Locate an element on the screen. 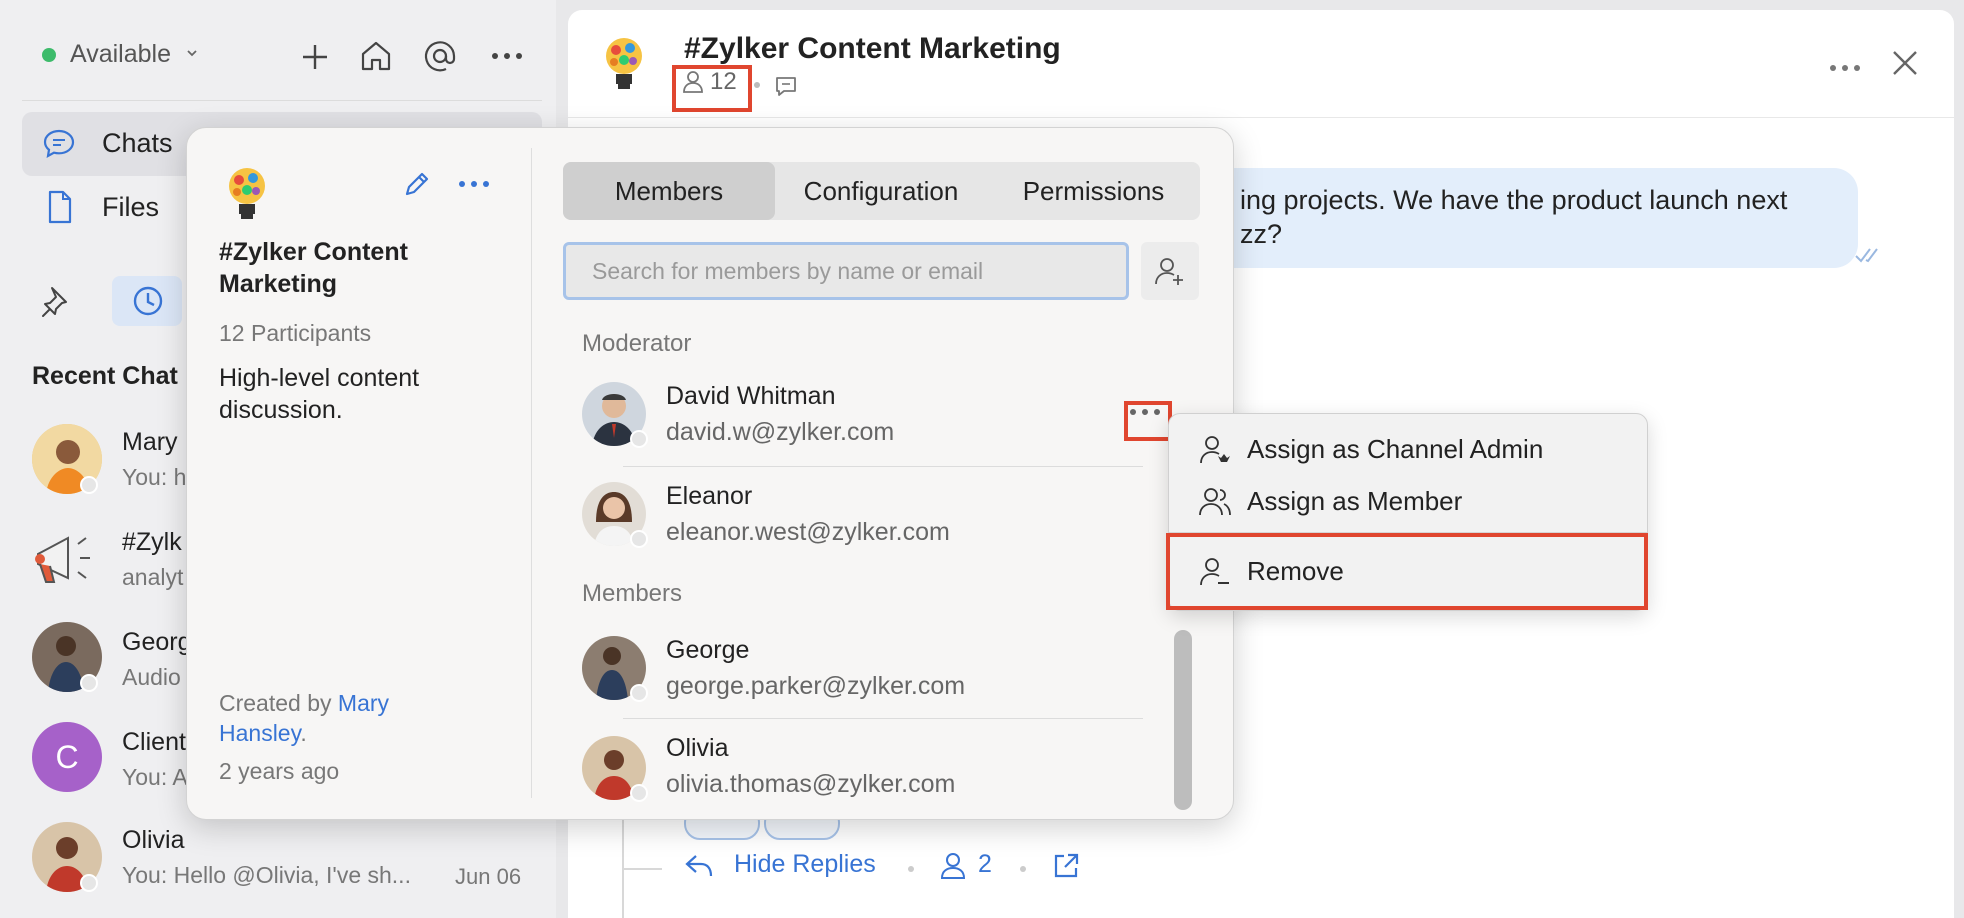  file-icon is located at coordinates (60, 207).